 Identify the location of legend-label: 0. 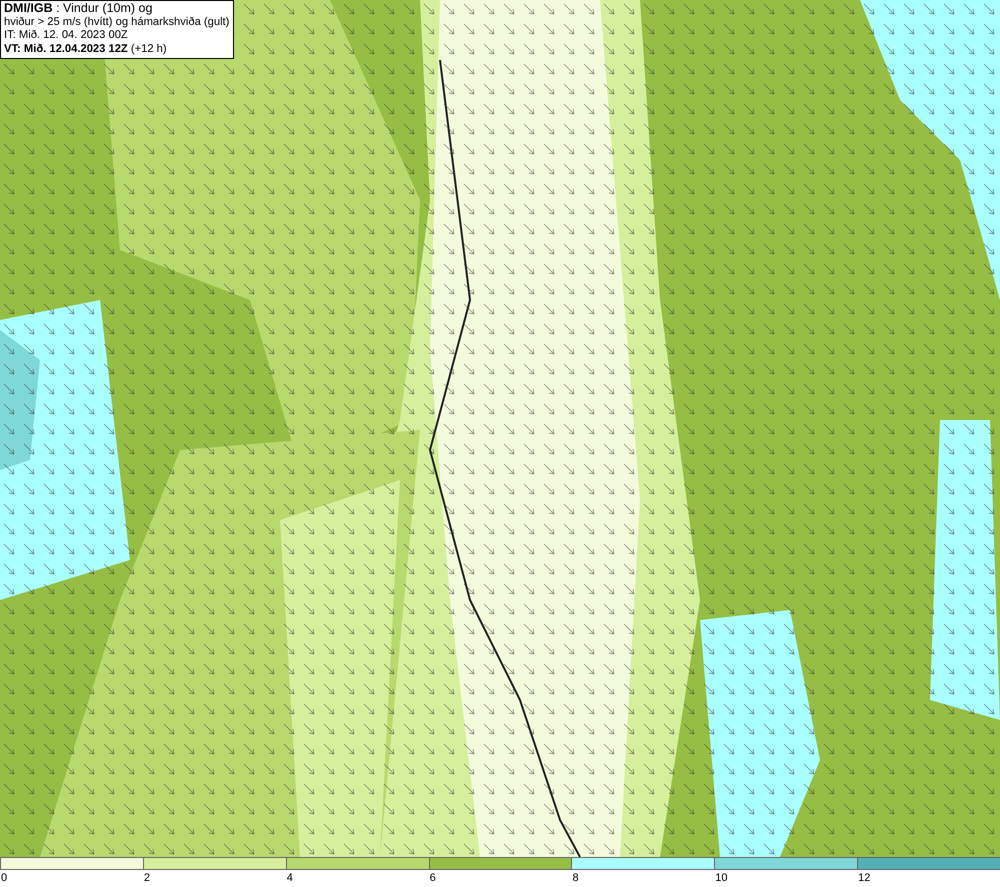
(4, 878).